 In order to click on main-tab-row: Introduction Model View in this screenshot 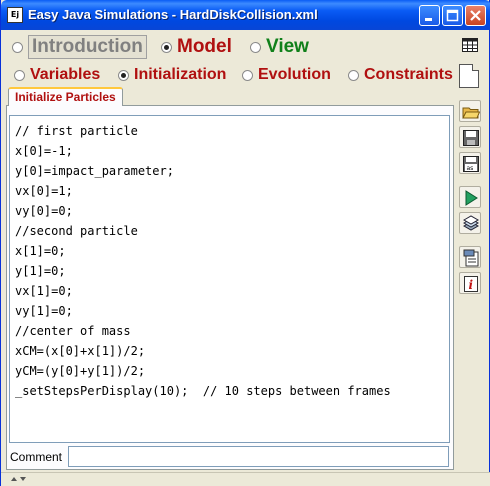, I will do `click(245, 46)`.